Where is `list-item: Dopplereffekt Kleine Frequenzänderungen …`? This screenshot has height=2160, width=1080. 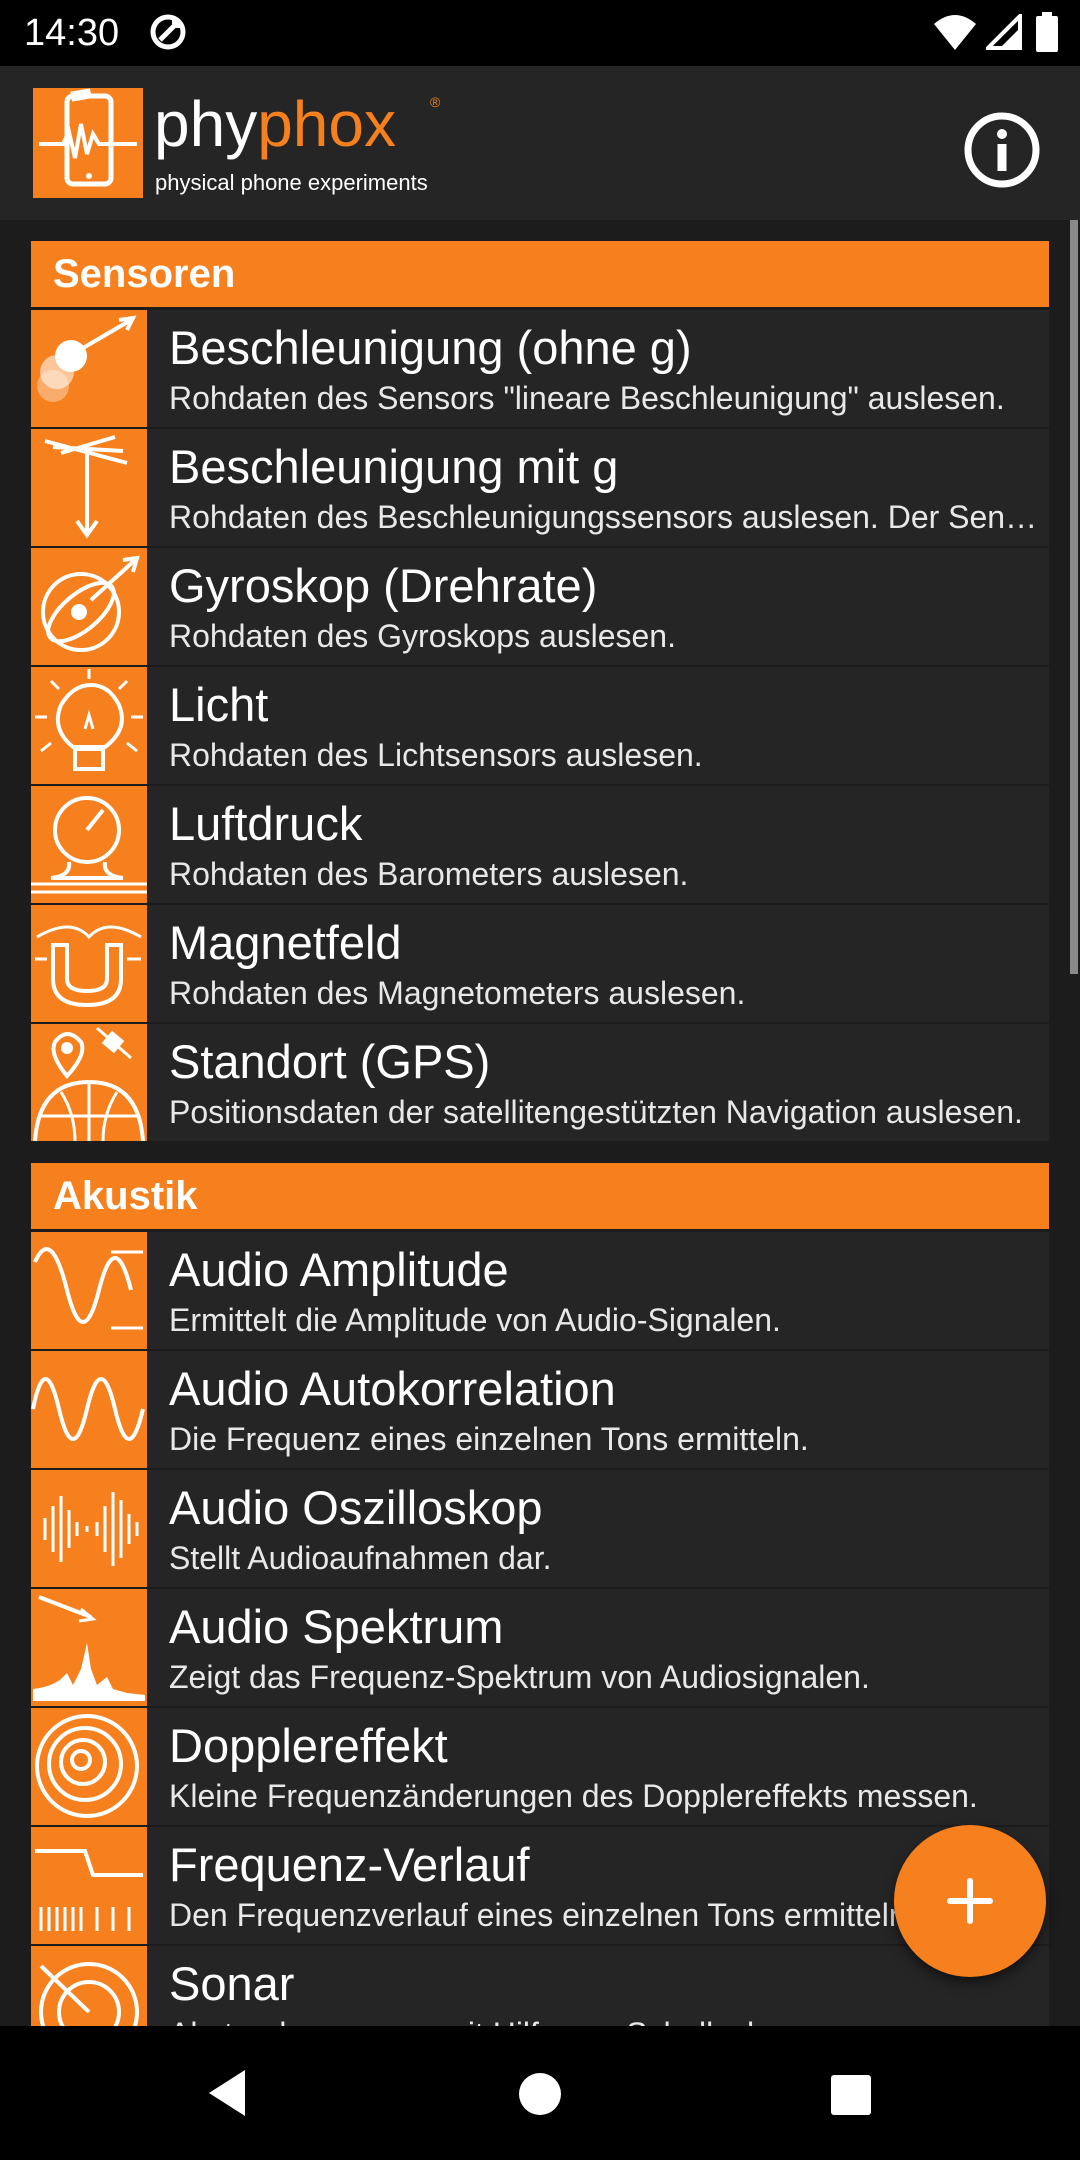 list-item: Dopplereffekt Kleine Frequenzänderungen … is located at coordinates (540, 1766).